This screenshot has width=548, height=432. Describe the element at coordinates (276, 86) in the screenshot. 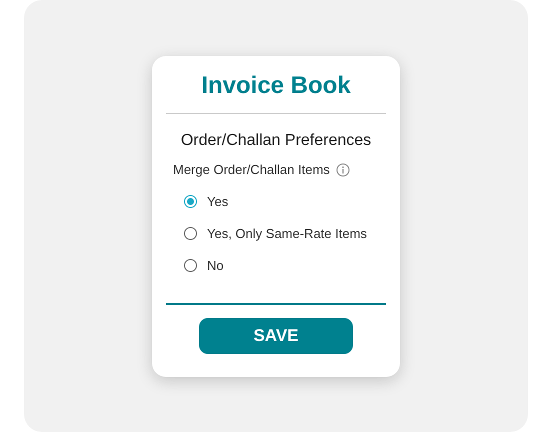

I see `dialog-title: Invoice Book` at that location.